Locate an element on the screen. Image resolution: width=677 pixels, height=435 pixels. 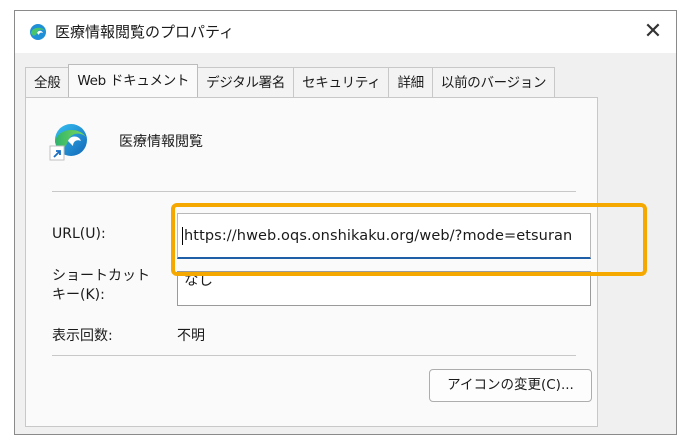
close-icon: ✕ is located at coordinates (653, 31).